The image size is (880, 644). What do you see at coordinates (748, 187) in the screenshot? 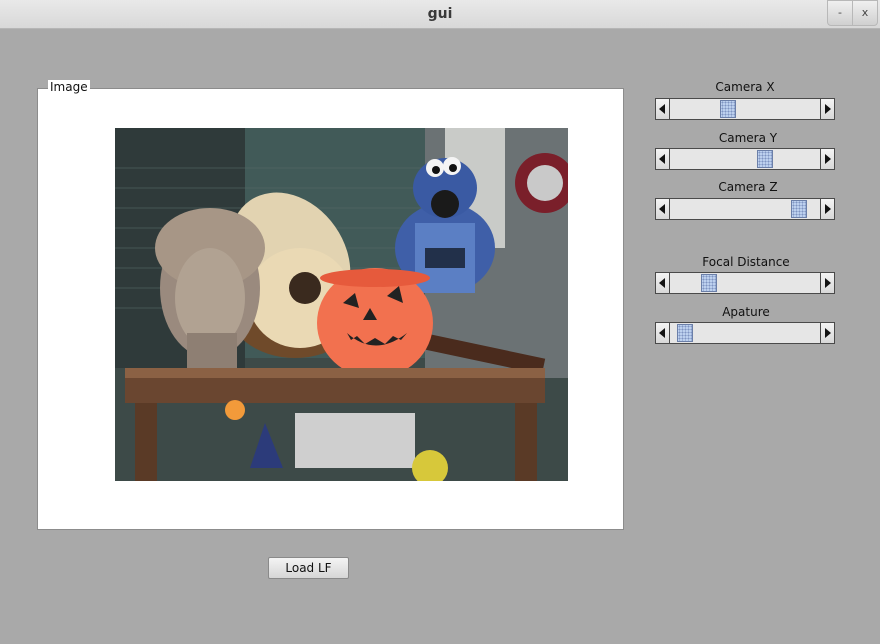
I see `camera-z-label: Camera Z` at bounding box center [748, 187].